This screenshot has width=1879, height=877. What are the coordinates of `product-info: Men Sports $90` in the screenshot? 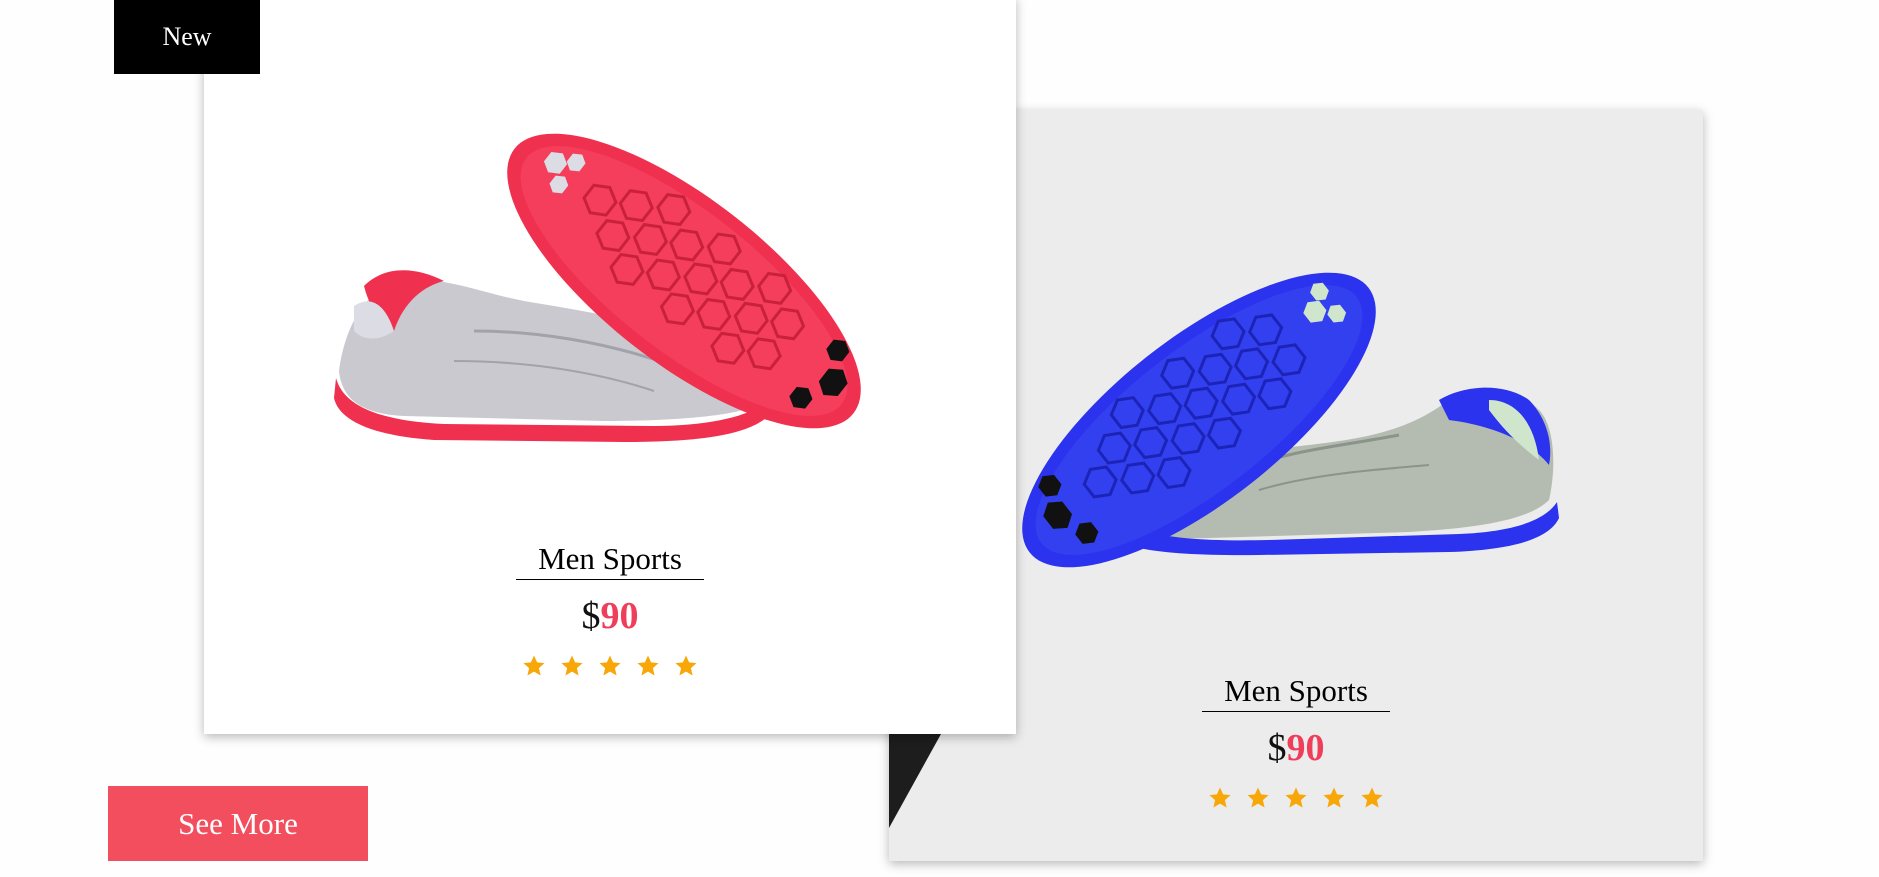 It's located at (610, 609).